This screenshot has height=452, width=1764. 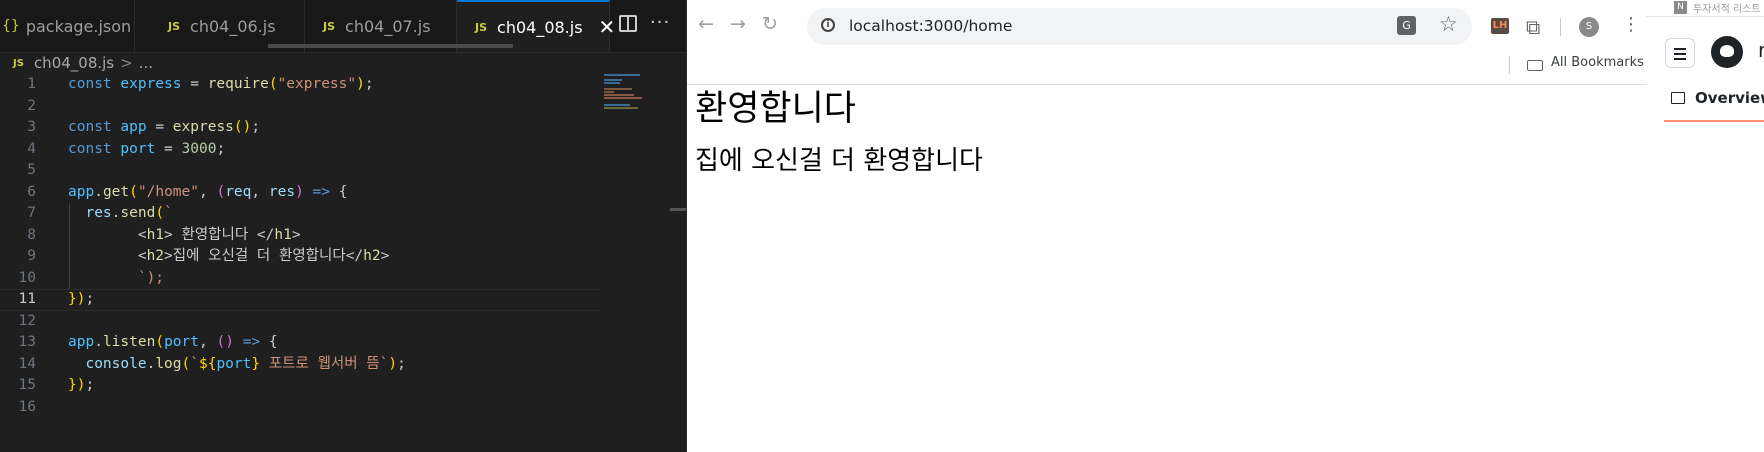 I want to click on github-logo-icon, so click(x=1727, y=52).